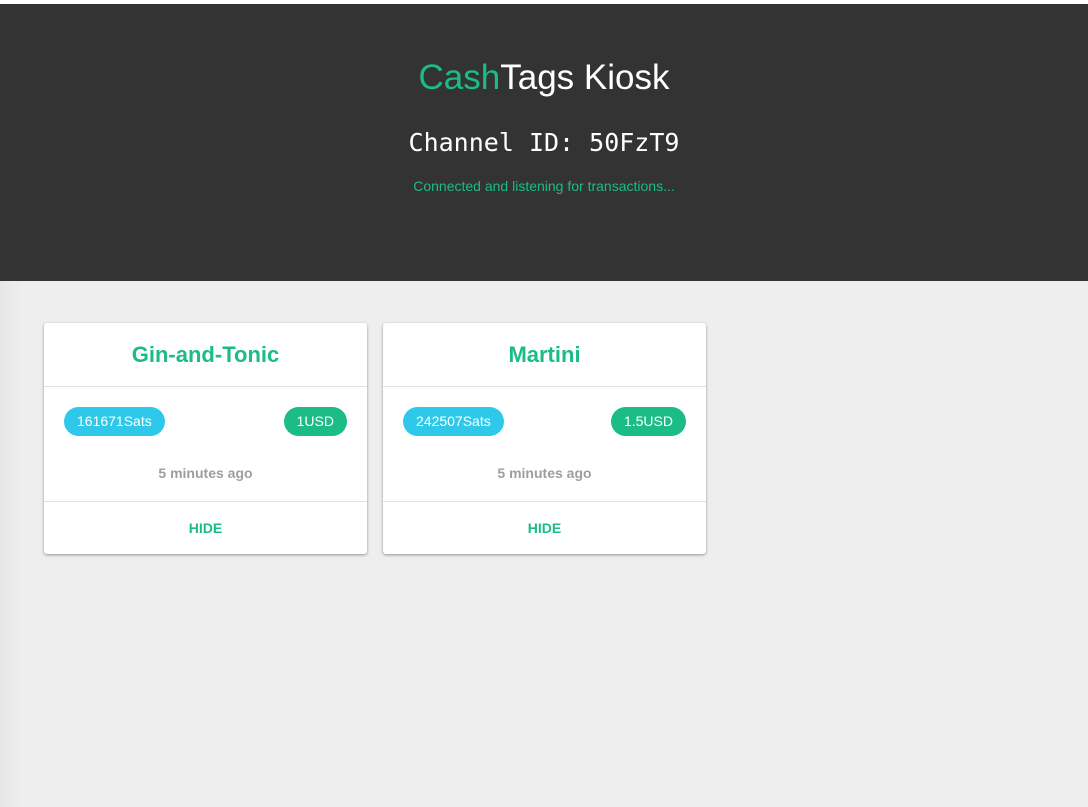 This screenshot has height=807, width=1088. I want to click on sats-chip: 161671Sats, so click(114, 421).